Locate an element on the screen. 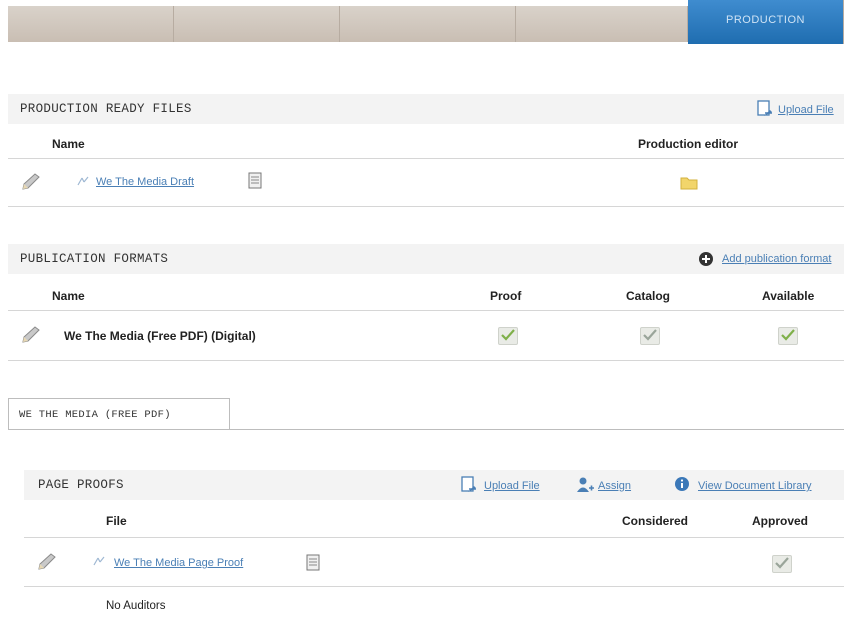  column-catalog: Catalog is located at coordinates (648, 296).